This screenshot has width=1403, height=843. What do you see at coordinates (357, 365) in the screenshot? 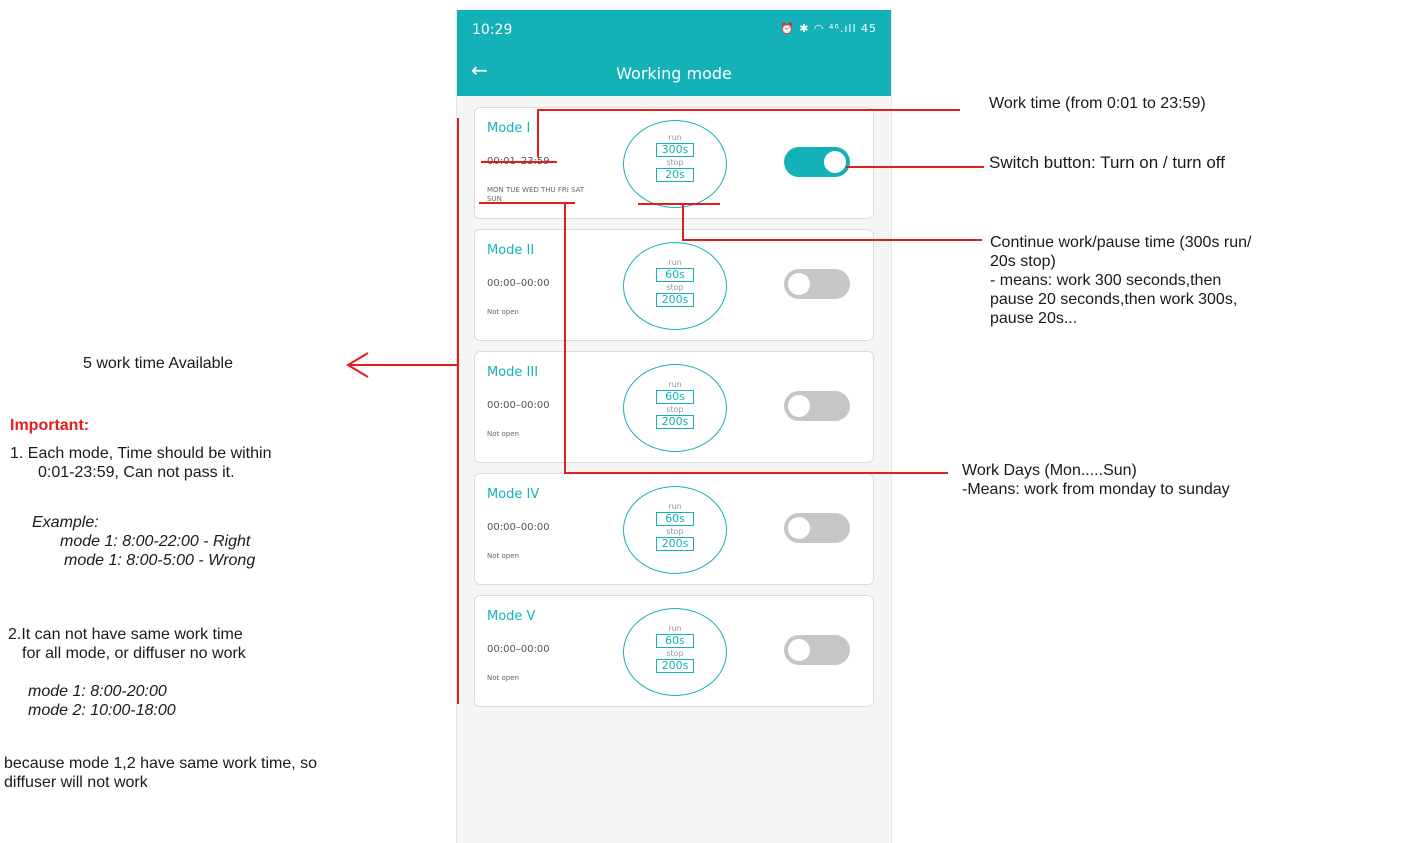
I see `arrow-left-icon` at bounding box center [357, 365].